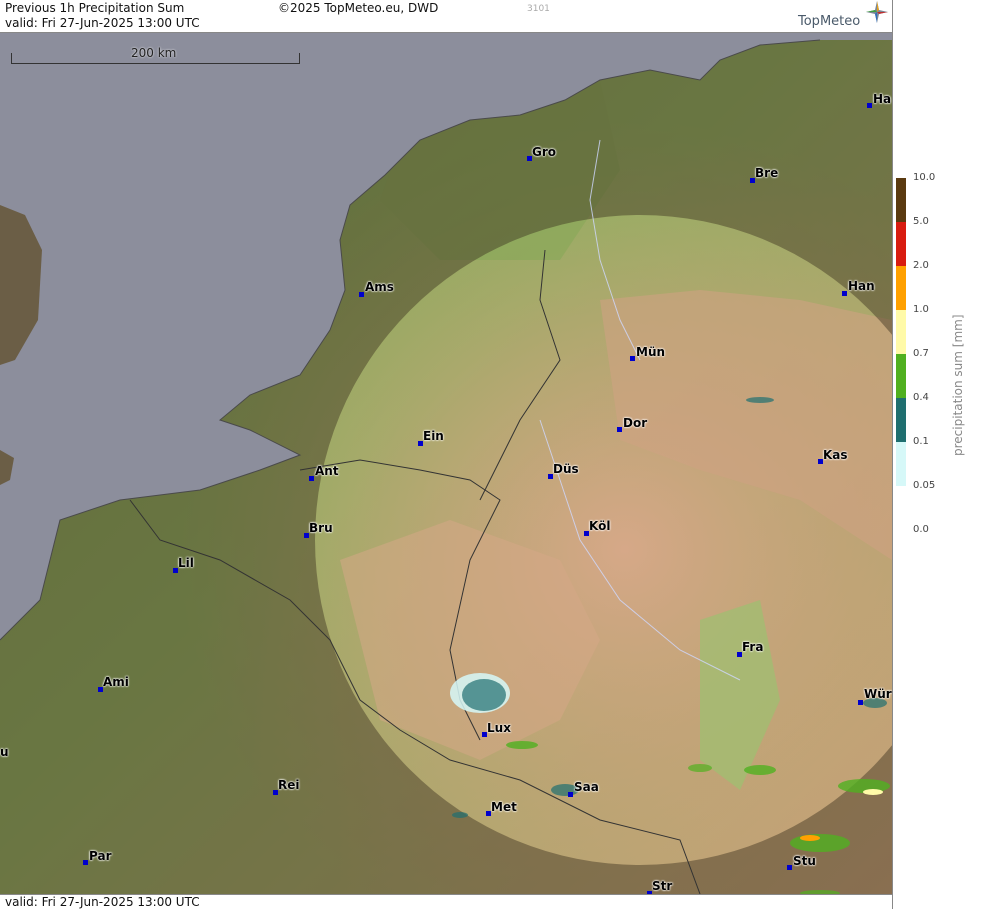 The width and height of the screenshot is (983, 910). What do you see at coordinates (662, 886) in the screenshot?
I see `city-label-str: Str` at bounding box center [662, 886].